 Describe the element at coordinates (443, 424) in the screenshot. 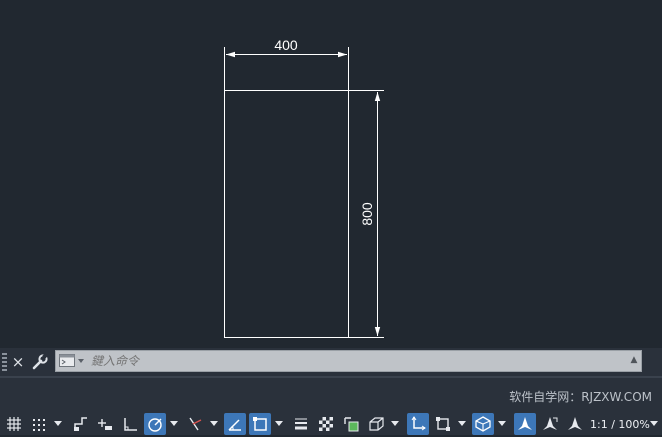

I see `selection-filter-icon` at that location.